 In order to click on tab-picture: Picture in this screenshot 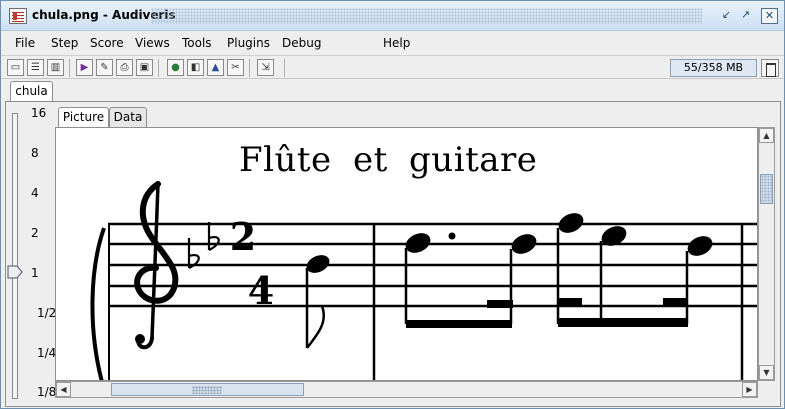, I will do `click(83, 117)`.